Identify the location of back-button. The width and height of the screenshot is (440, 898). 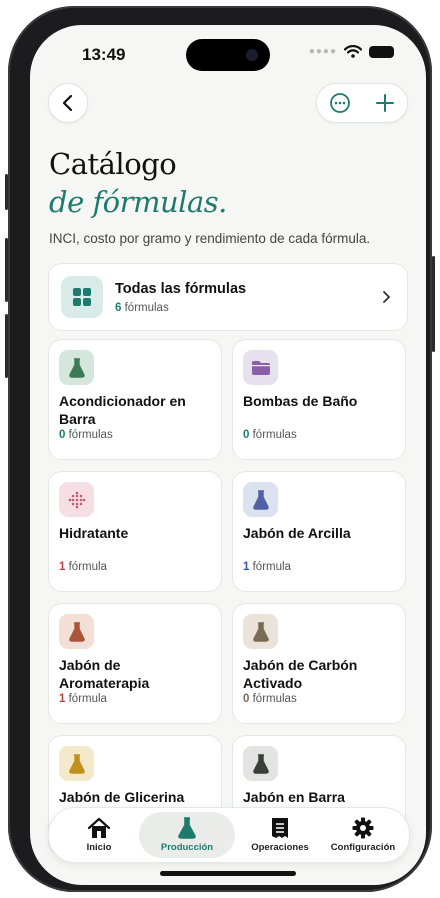
(68, 103).